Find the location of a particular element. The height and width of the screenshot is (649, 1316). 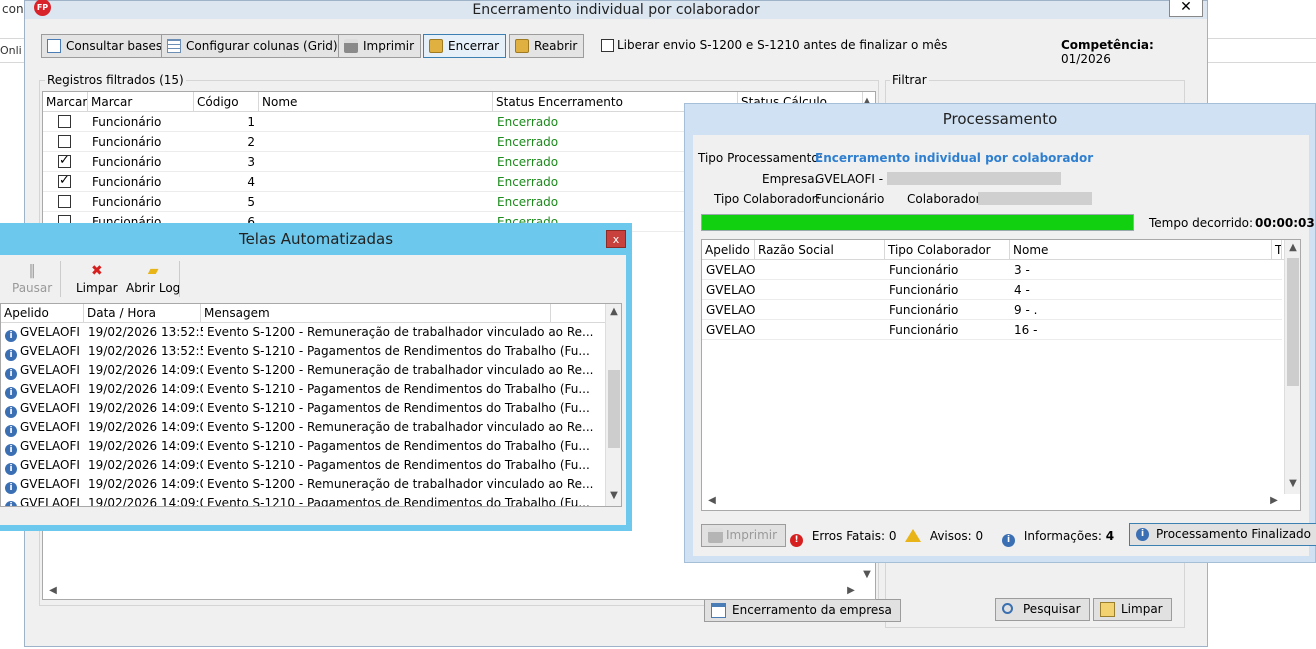

limpar-filtro-button: Limpar is located at coordinates (1132, 609).